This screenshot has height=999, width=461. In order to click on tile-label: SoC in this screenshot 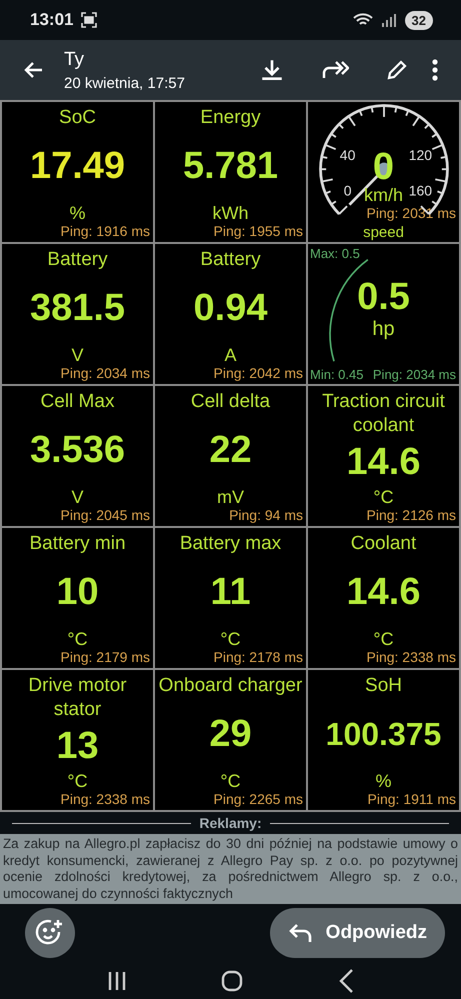, I will do `click(77, 118)`.